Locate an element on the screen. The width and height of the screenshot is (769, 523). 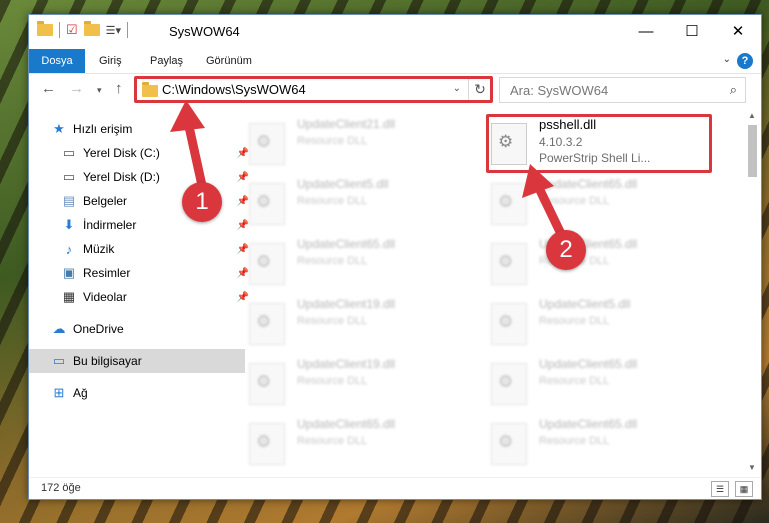
details-view-icon: ☰ is located at coordinates (720, 489).